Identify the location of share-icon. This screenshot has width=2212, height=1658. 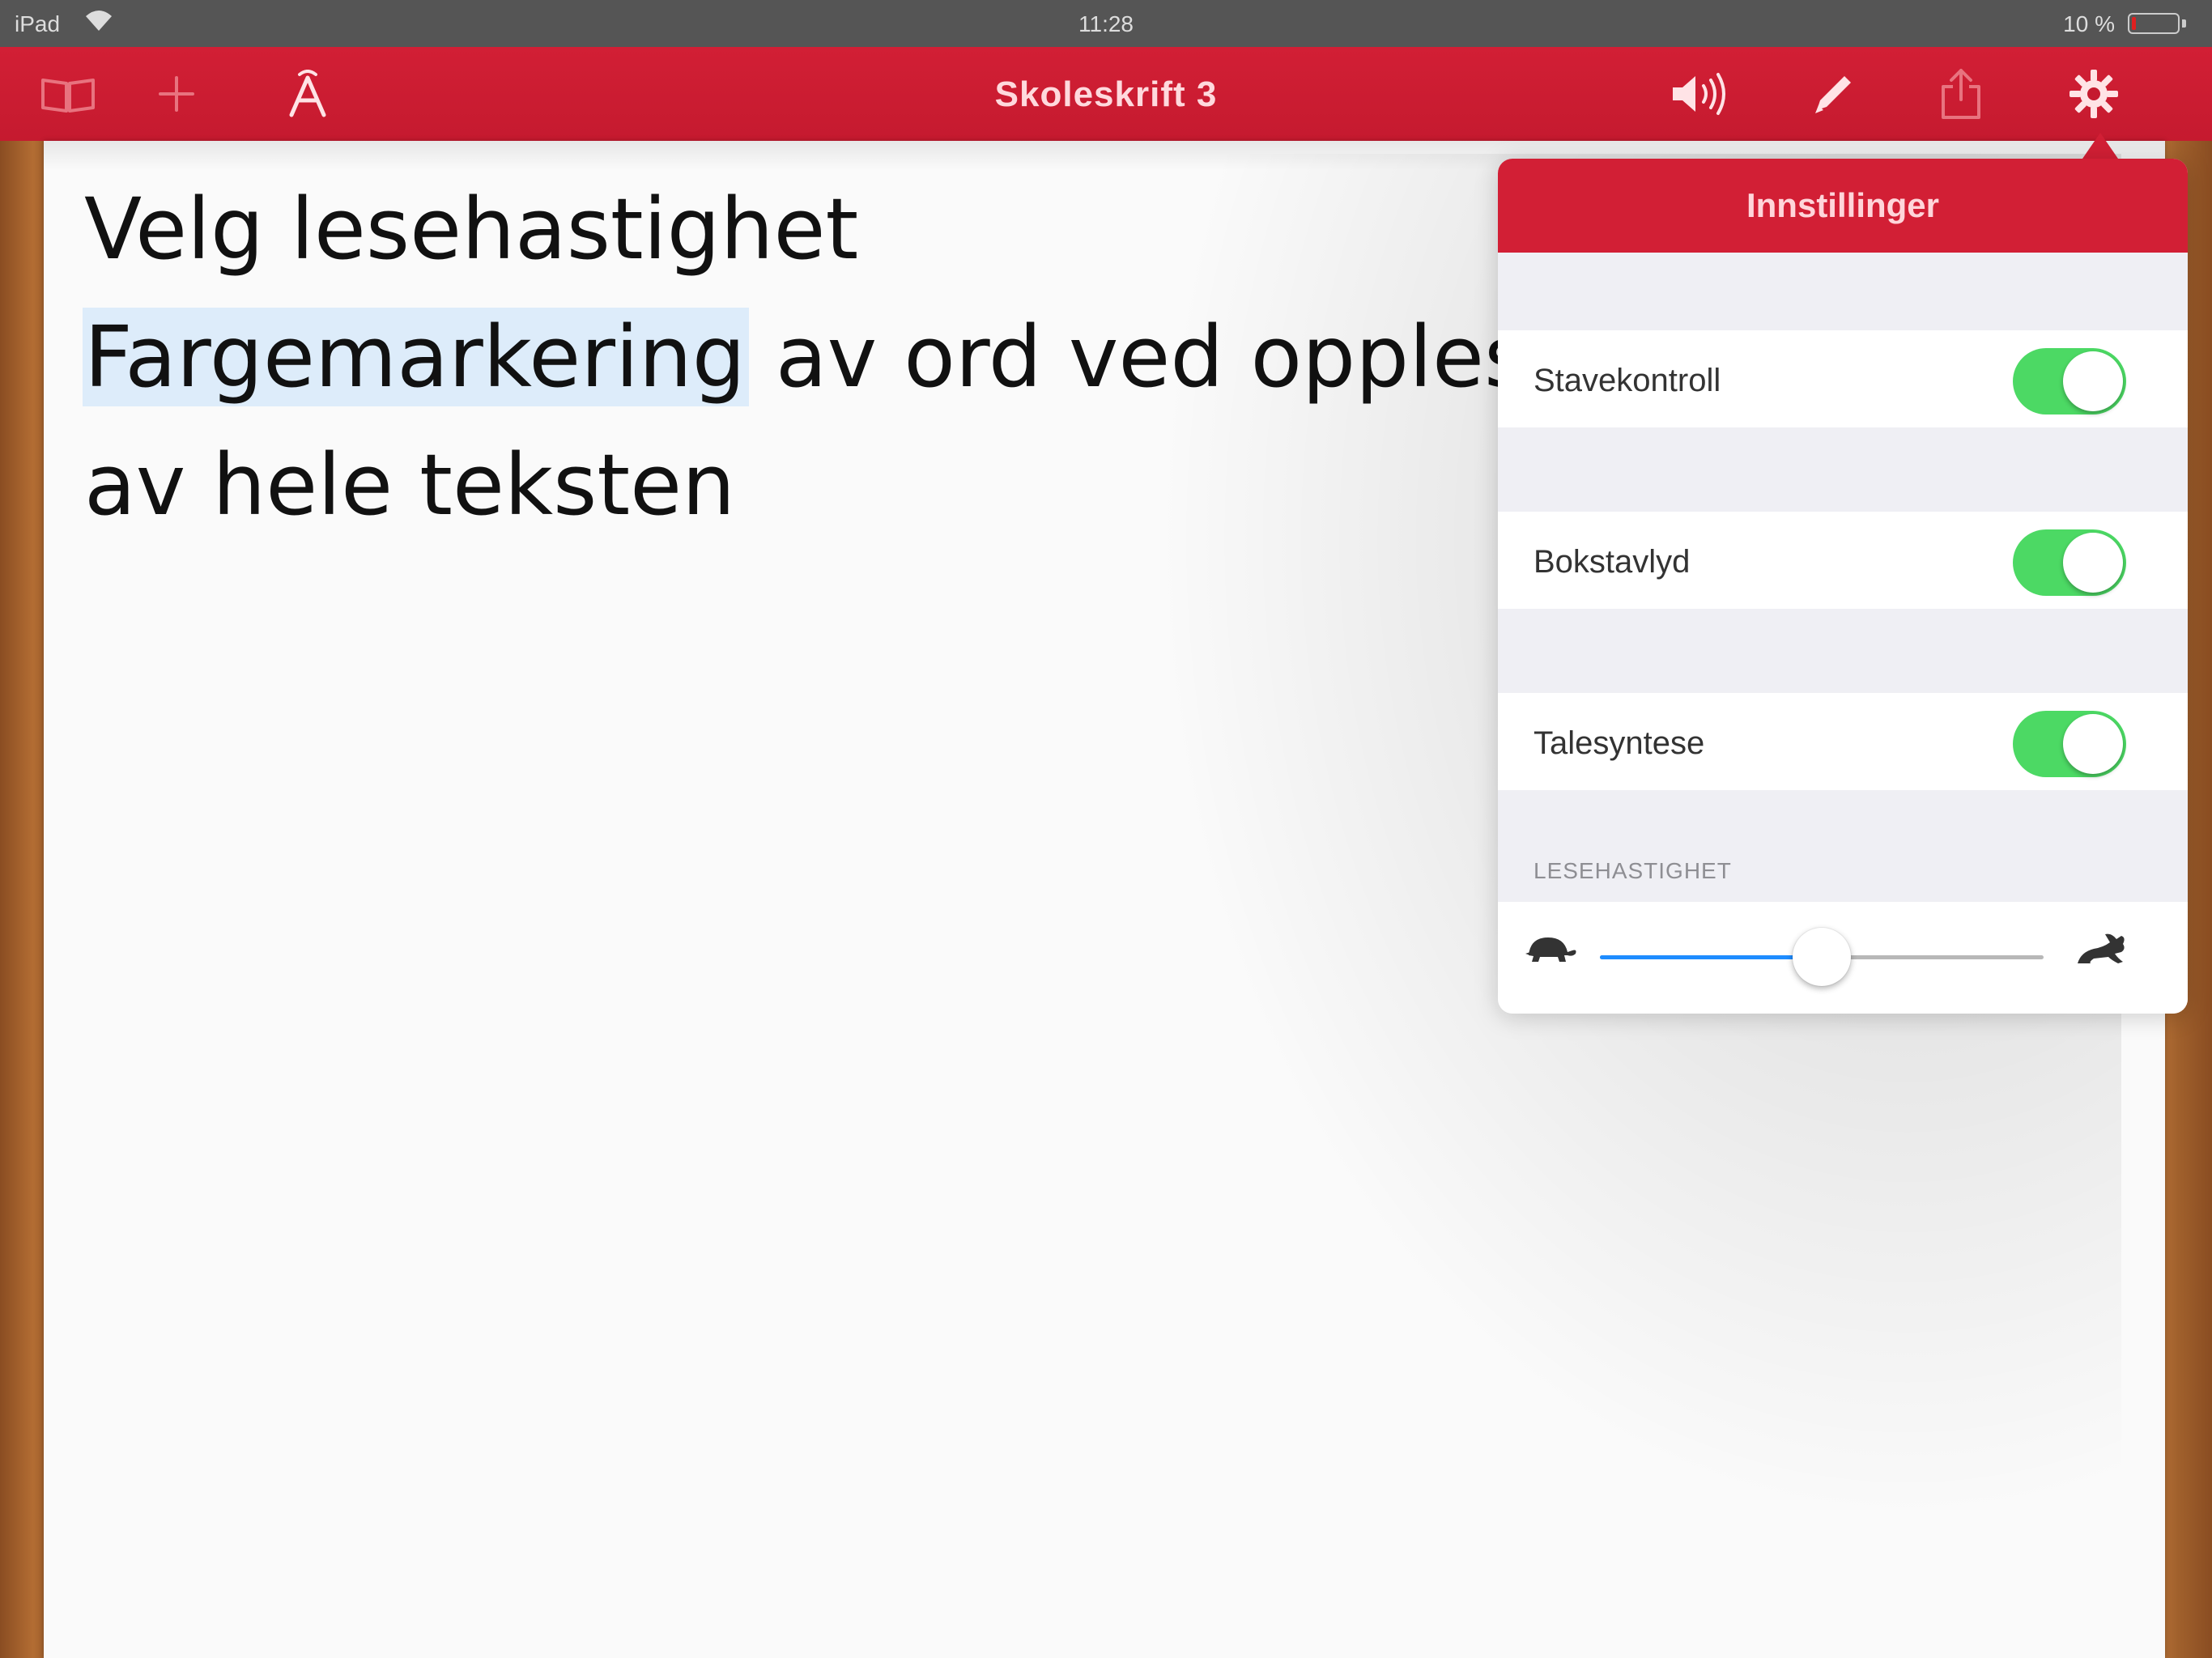
(1961, 94).